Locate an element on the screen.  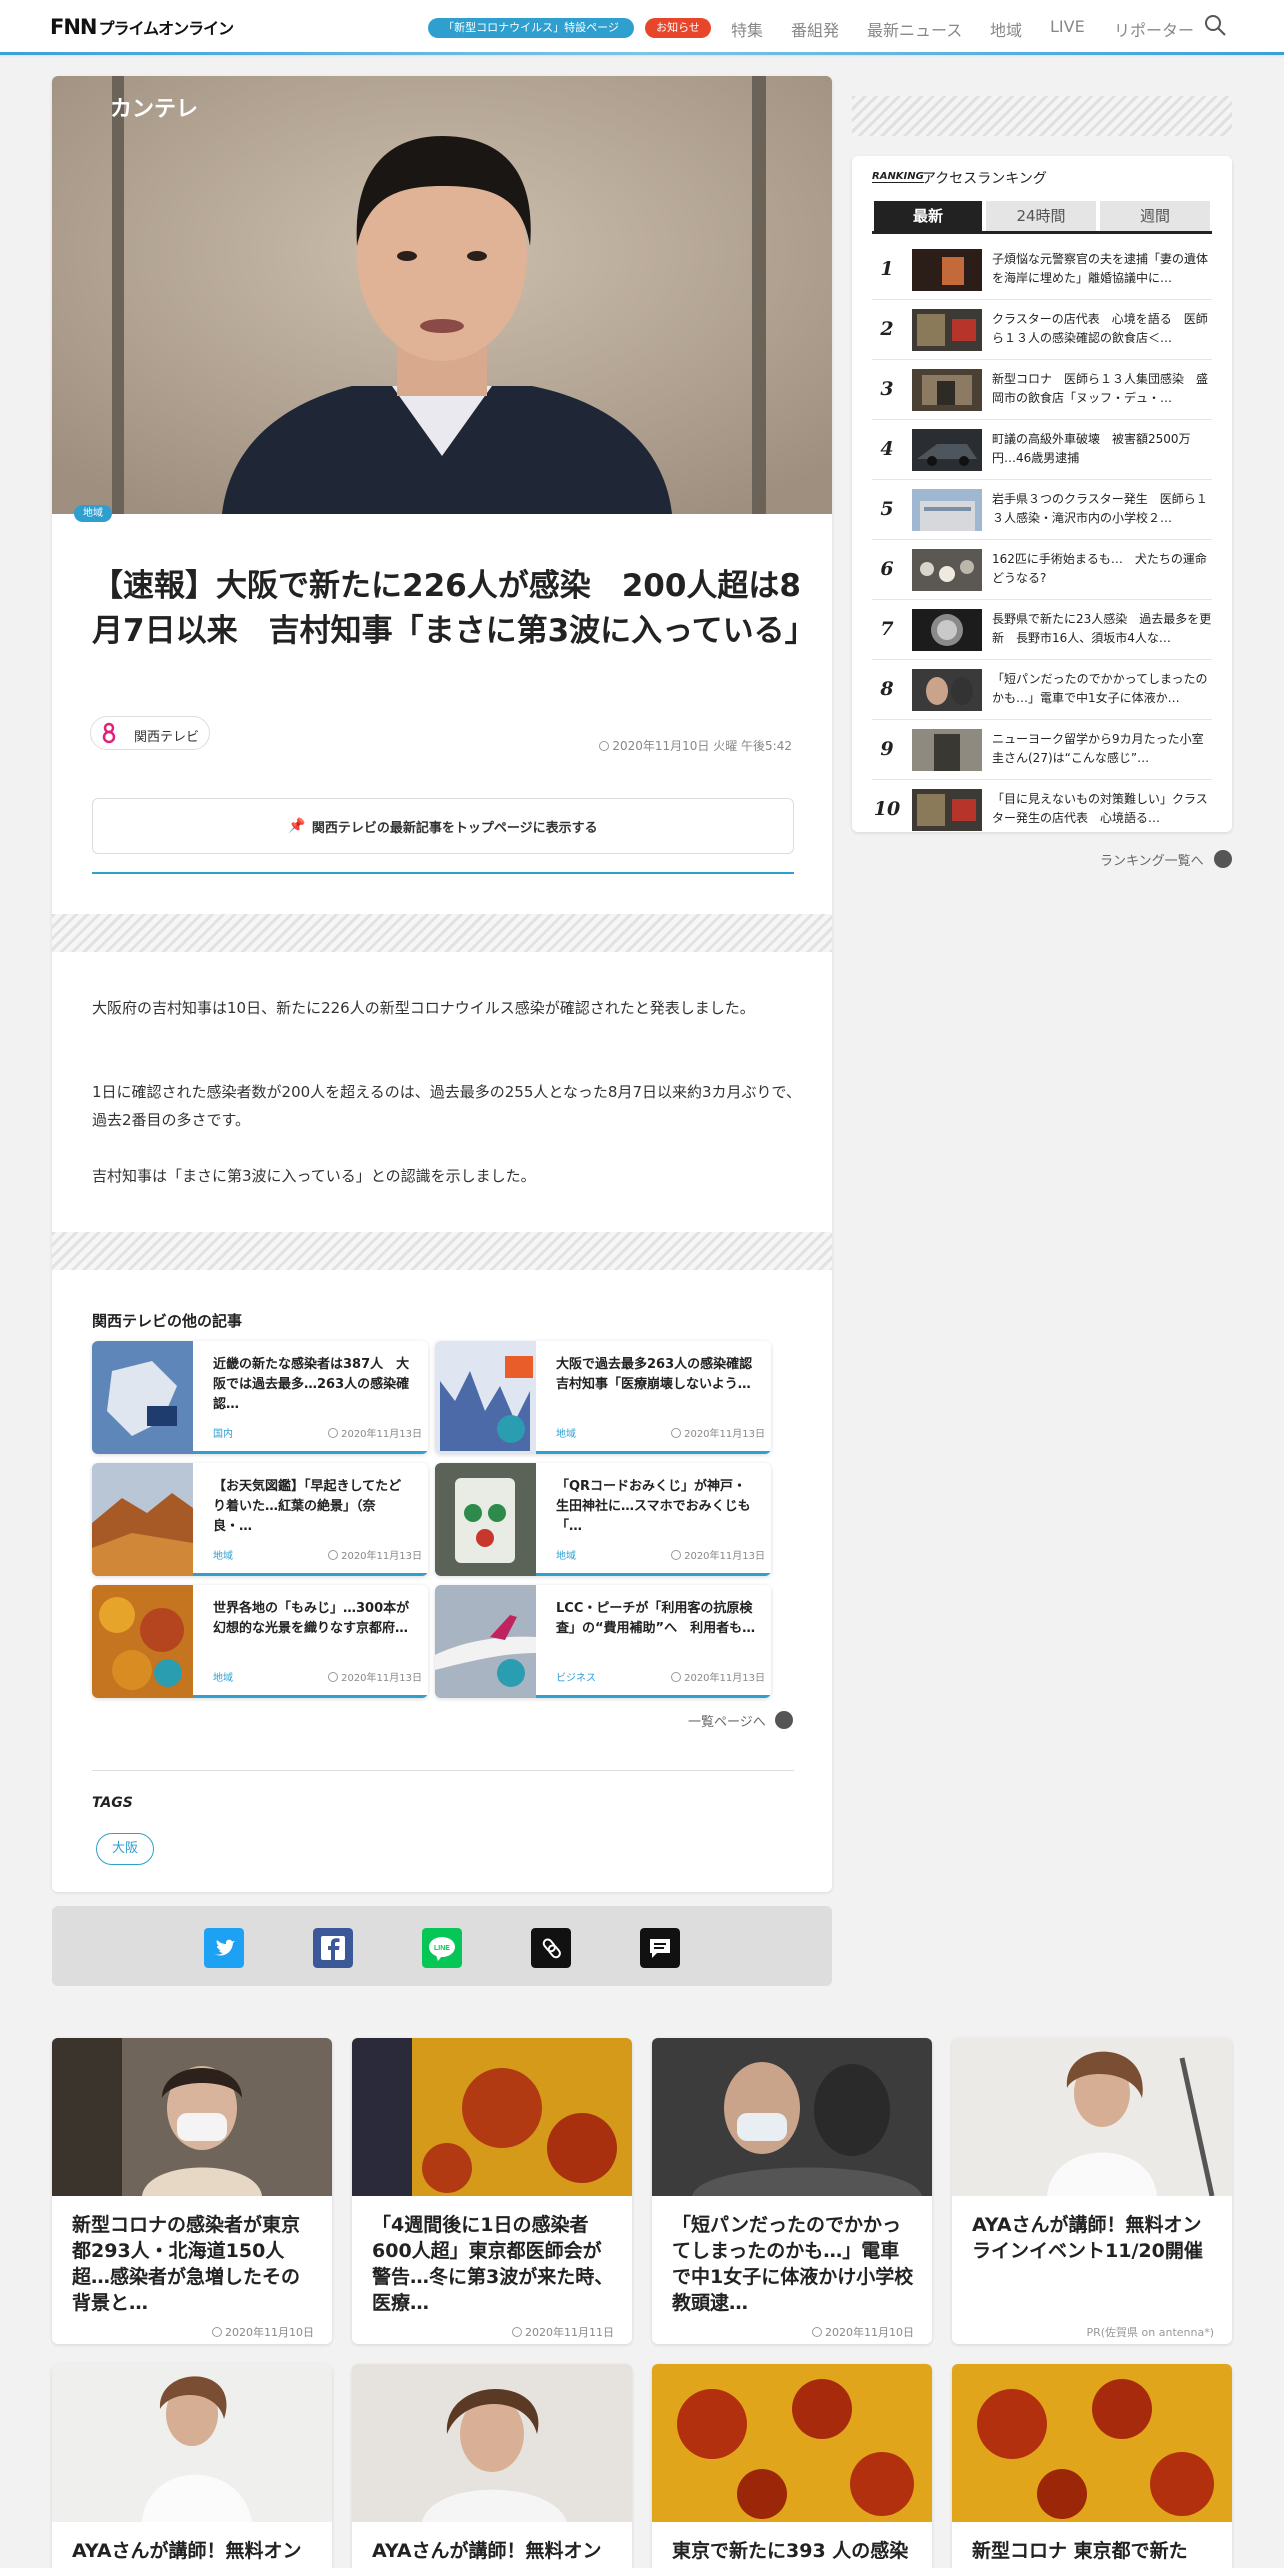
logo-fnn: FNN is located at coordinates (73, 27).